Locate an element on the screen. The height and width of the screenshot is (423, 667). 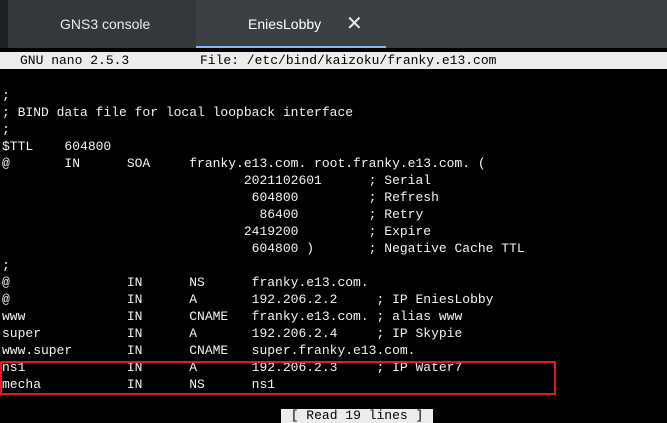
tab-bar-edge is located at coordinates (4, 24).